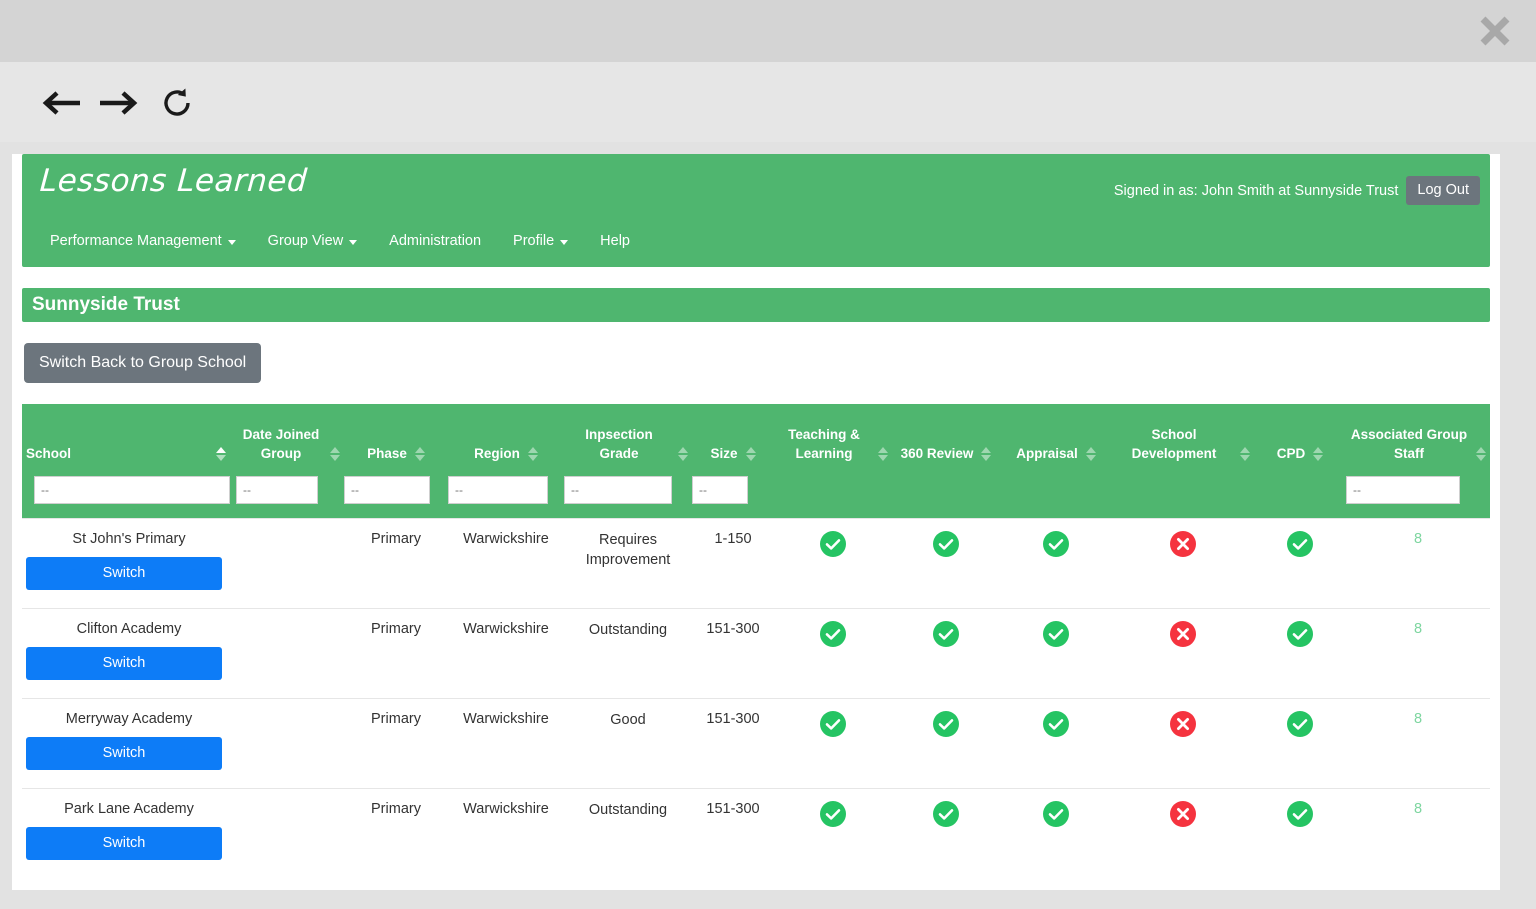  Describe the element at coordinates (720, 490) in the screenshot. I see `filter-input-size` at that location.